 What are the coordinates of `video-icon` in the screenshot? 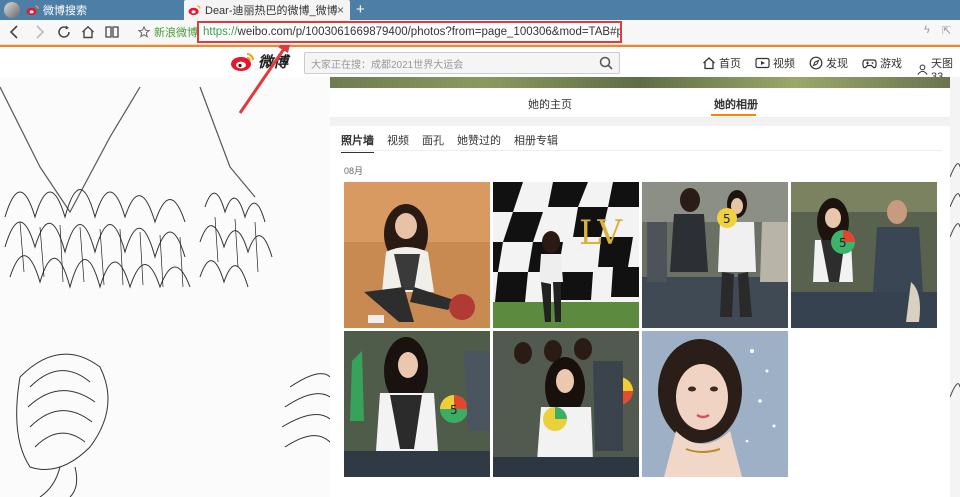 It's located at (762, 63).